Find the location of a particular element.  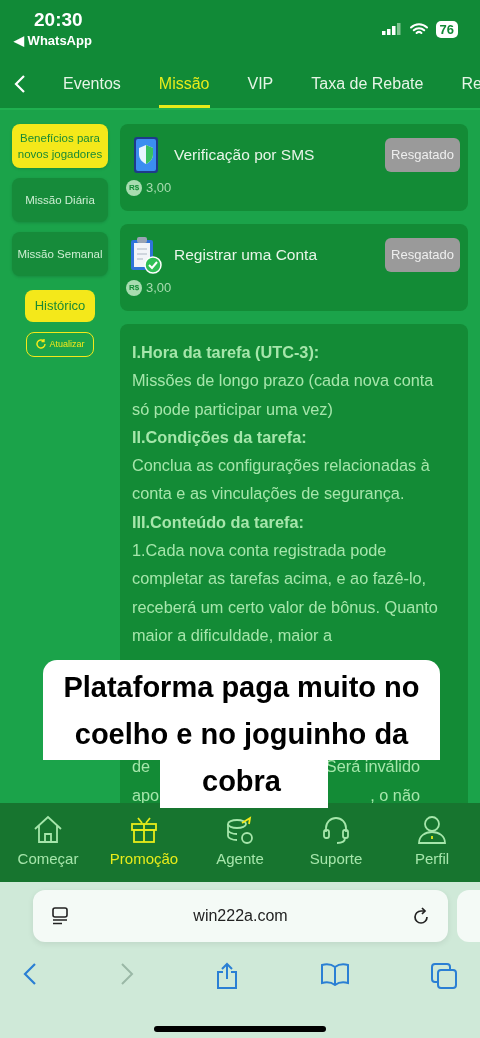

sidebar-item: Missão Semanal is located at coordinates (60, 254).